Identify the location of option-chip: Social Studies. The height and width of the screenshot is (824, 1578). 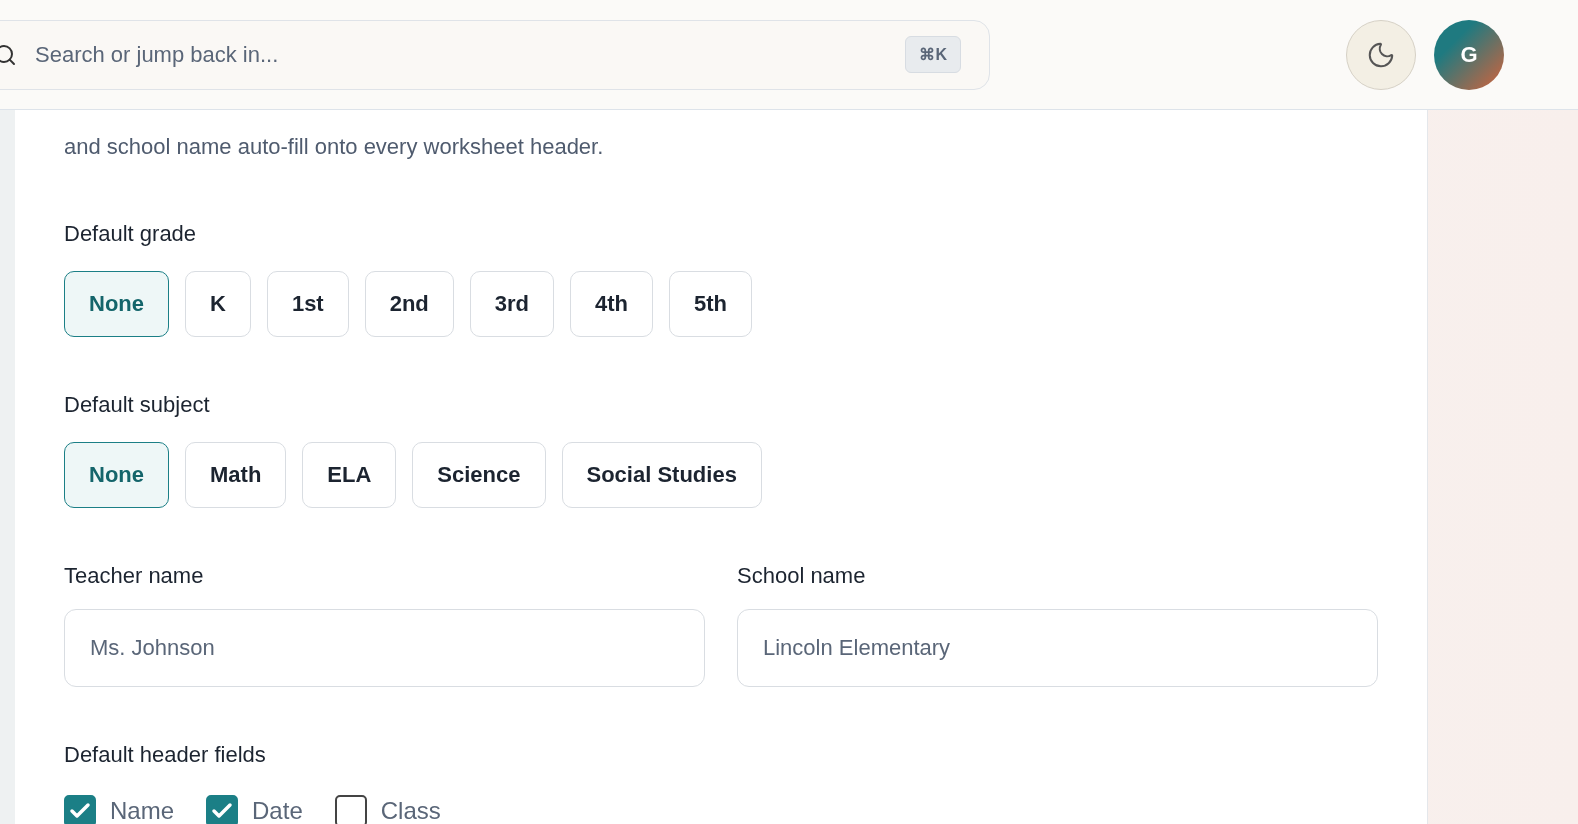
(661, 475).